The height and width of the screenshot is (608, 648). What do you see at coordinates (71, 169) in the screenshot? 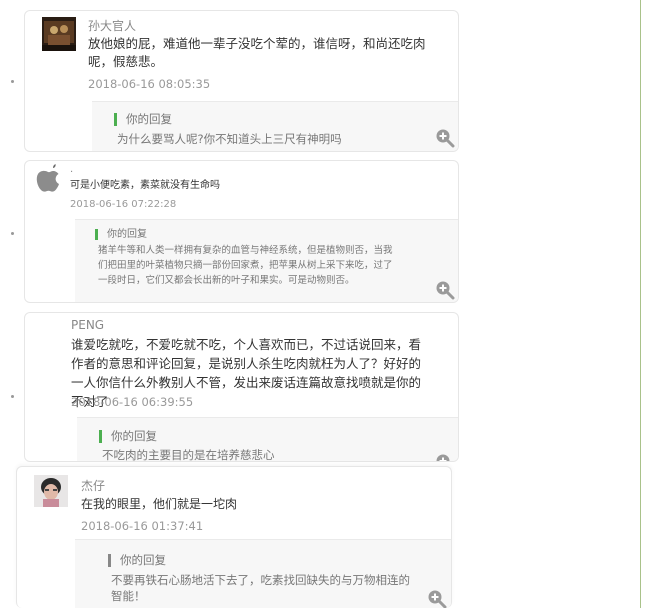
I see `comment-author: .` at bounding box center [71, 169].